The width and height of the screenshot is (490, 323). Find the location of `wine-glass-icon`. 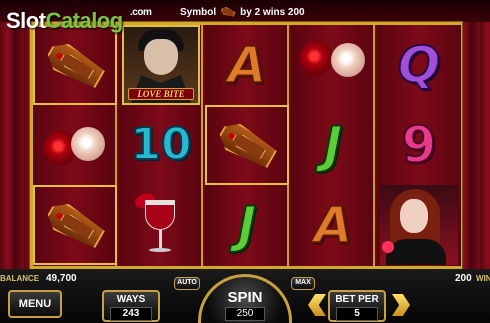

wine-glass-icon is located at coordinates (161, 224).